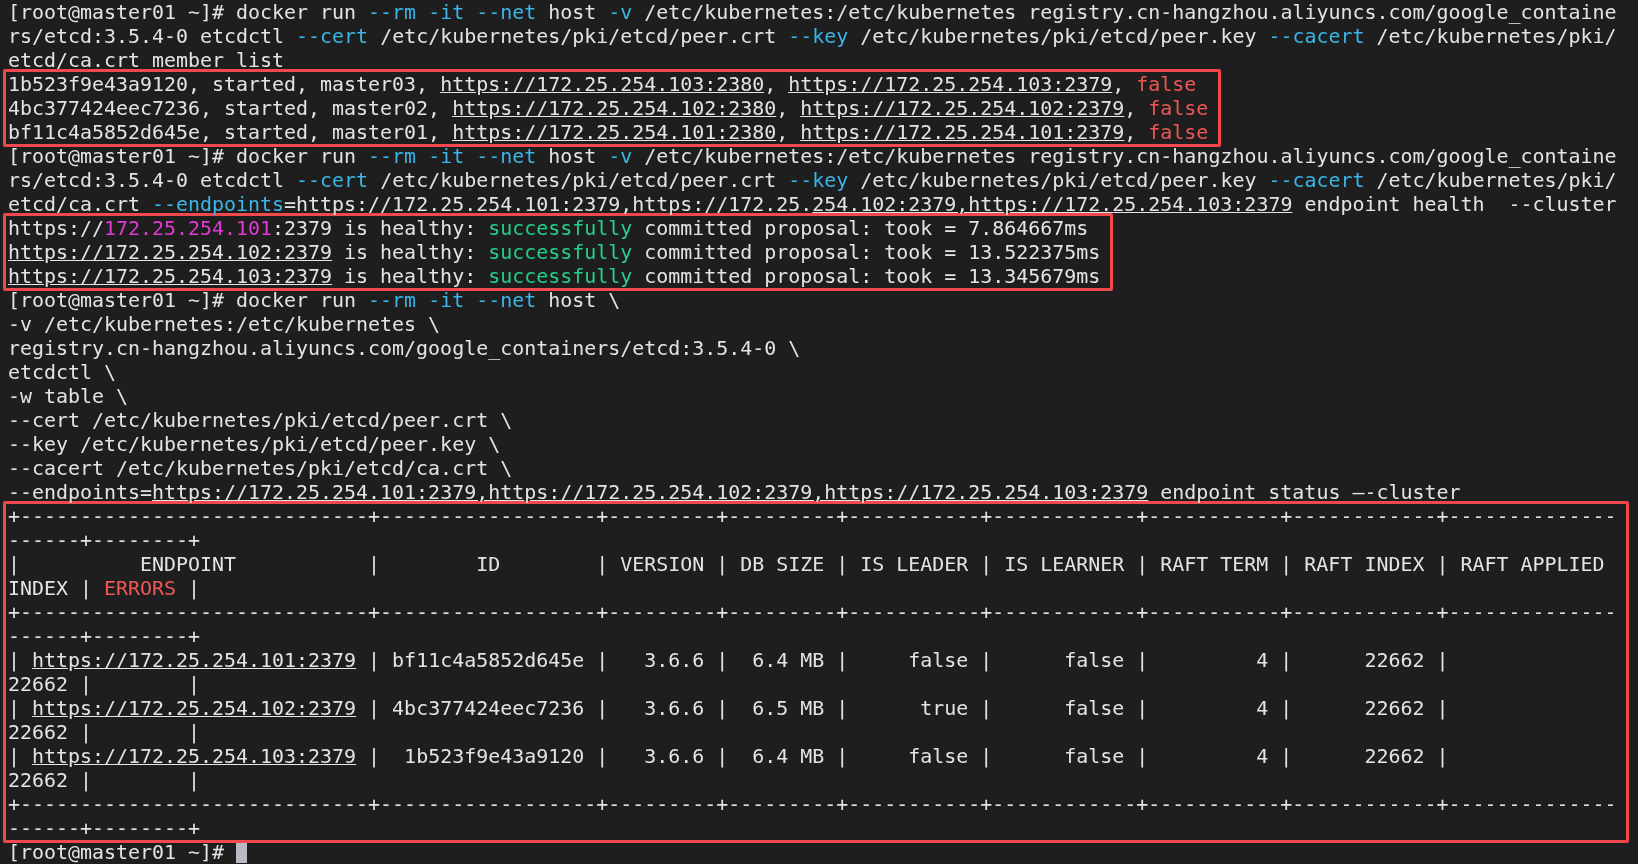 This screenshot has height=864, width=1638. Describe the element at coordinates (225, 324) in the screenshot. I see `terminal-line: -v /etc/kubernetes:/etc/kubernetes \` at that location.